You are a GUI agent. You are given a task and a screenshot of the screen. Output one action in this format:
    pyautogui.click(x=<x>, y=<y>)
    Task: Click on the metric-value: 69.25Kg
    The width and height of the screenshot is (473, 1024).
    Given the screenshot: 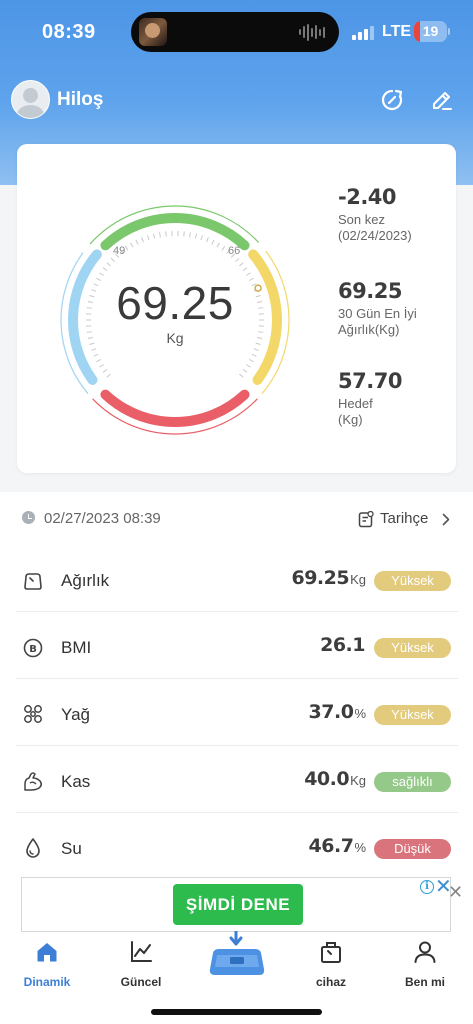 What is the action you would take?
    pyautogui.click(x=328, y=578)
    